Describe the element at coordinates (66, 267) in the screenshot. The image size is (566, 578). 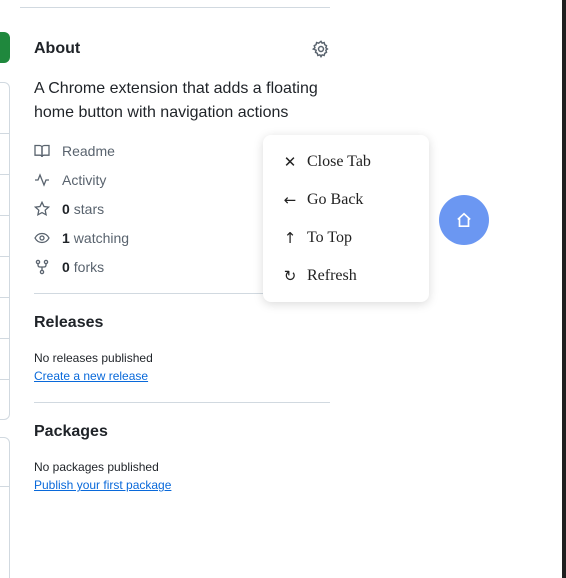
I see `forks-count: 0` at that location.